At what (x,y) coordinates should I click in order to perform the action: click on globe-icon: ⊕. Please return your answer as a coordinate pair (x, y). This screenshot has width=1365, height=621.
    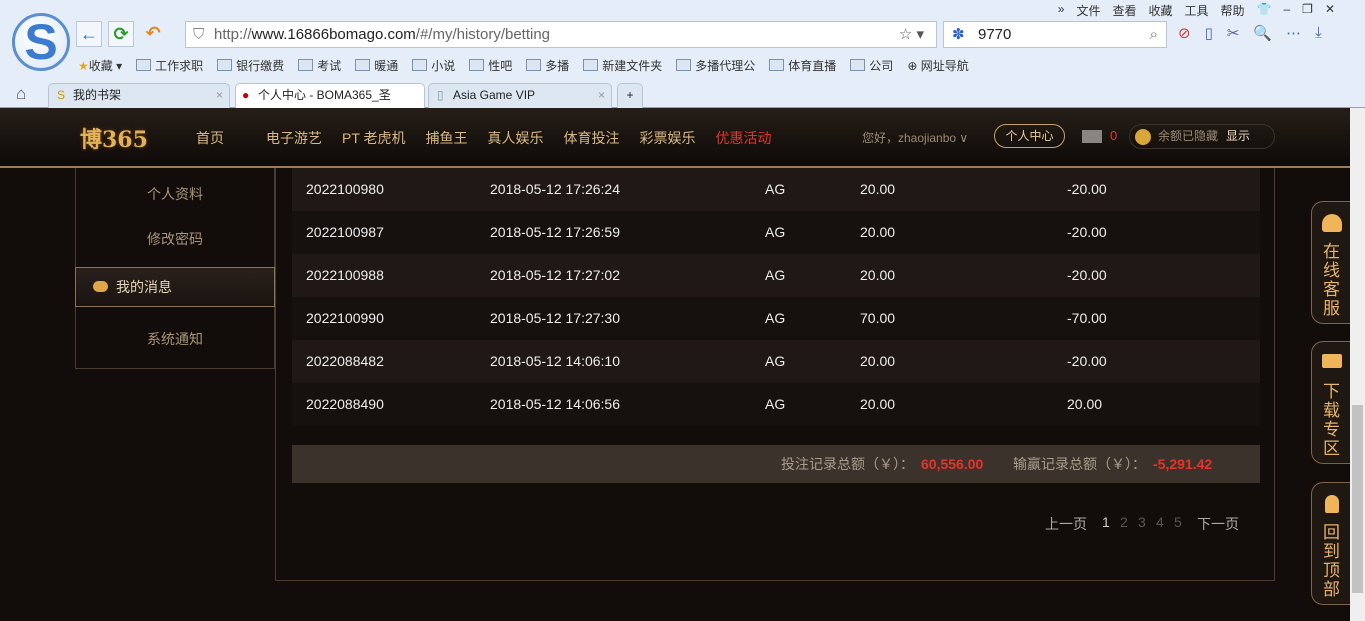
    Looking at the image, I should click on (914, 66).